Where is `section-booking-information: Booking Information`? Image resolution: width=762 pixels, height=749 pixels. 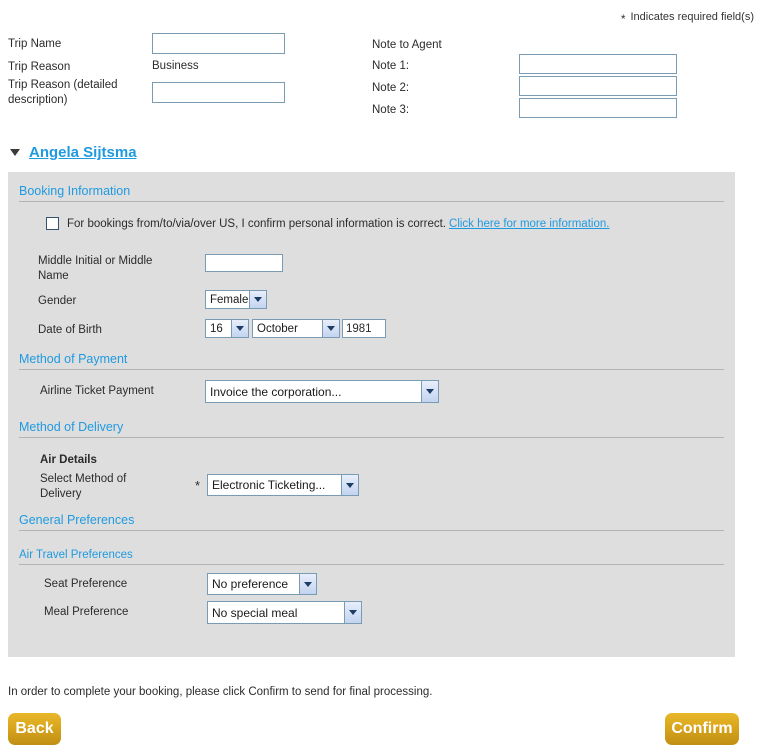 section-booking-information: Booking Information is located at coordinates (371, 193).